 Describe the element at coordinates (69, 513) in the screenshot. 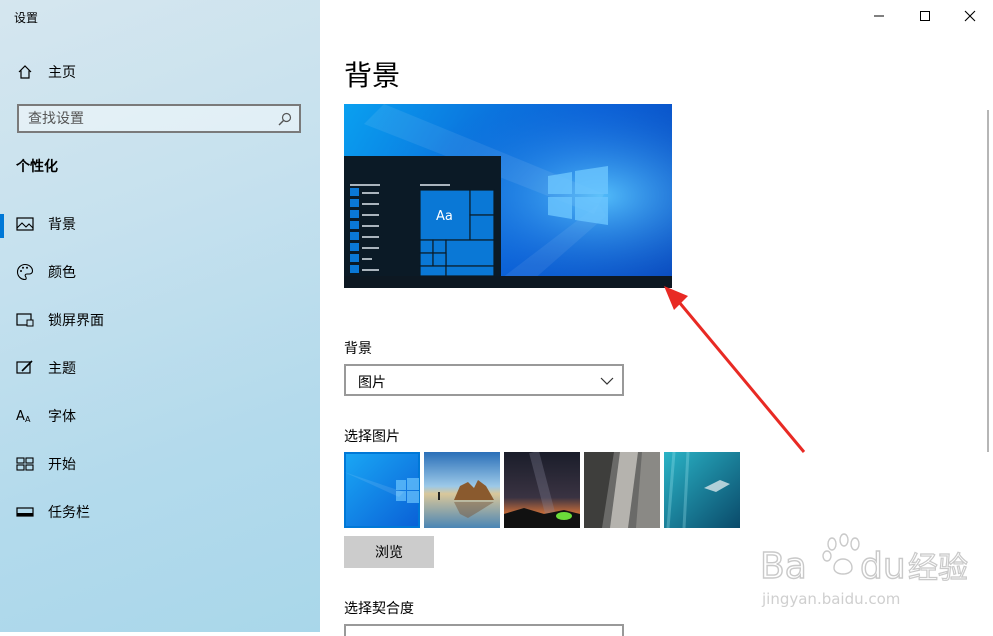

I see `sidebar-item-label: 任务栏` at that location.